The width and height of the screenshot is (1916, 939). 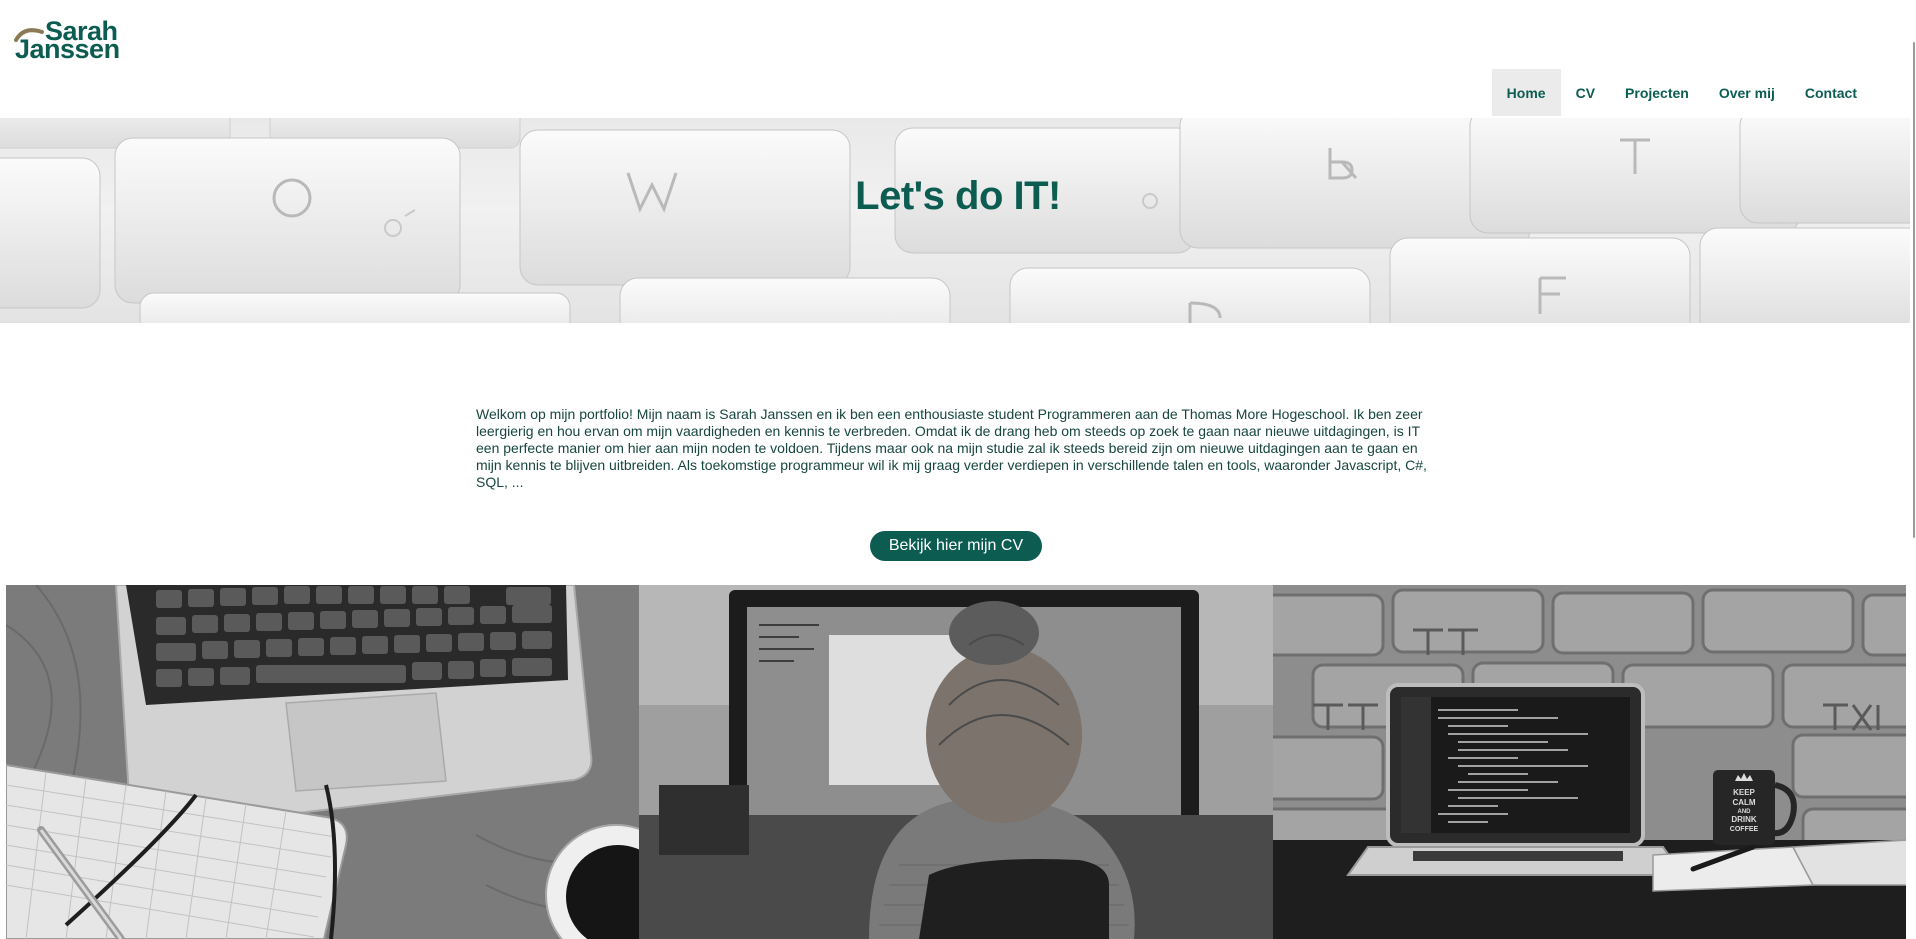 I want to click on photo-laptop-notebook, so click(x=323, y=762).